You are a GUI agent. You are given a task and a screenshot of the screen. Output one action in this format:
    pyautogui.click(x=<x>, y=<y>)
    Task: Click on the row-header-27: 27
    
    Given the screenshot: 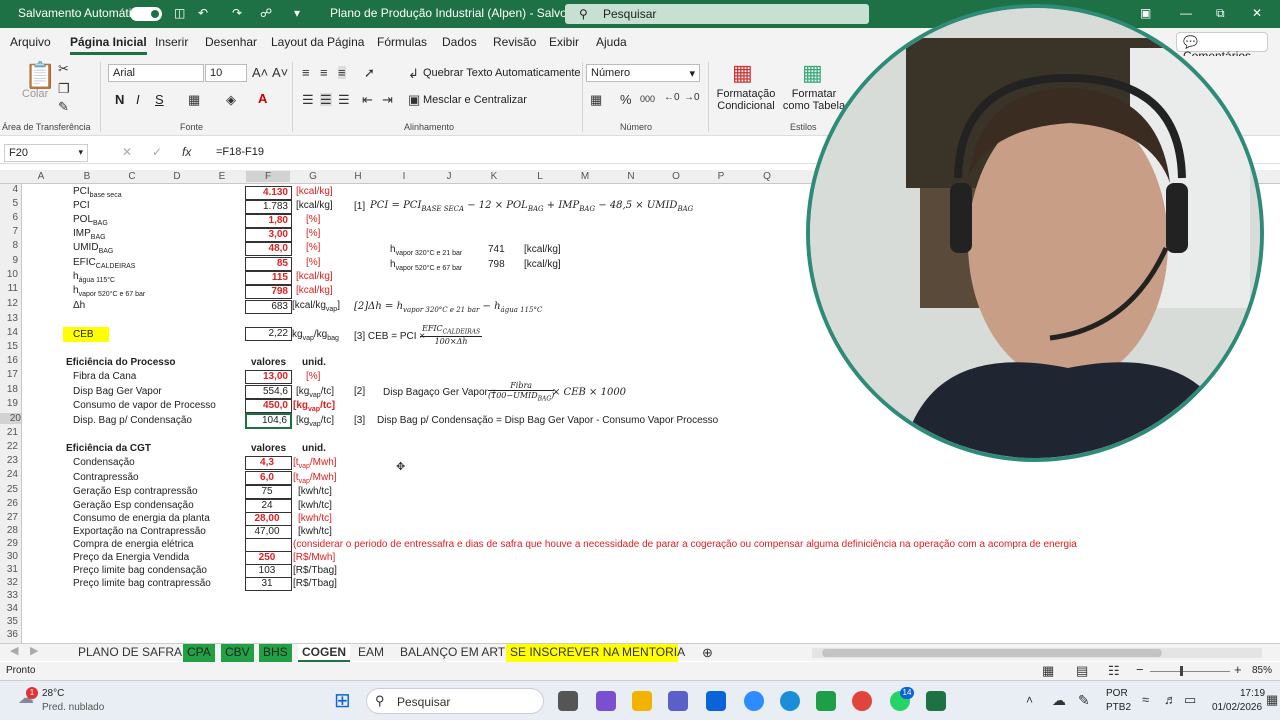 What is the action you would take?
    pyautogui.click(x=9, y=517)
    